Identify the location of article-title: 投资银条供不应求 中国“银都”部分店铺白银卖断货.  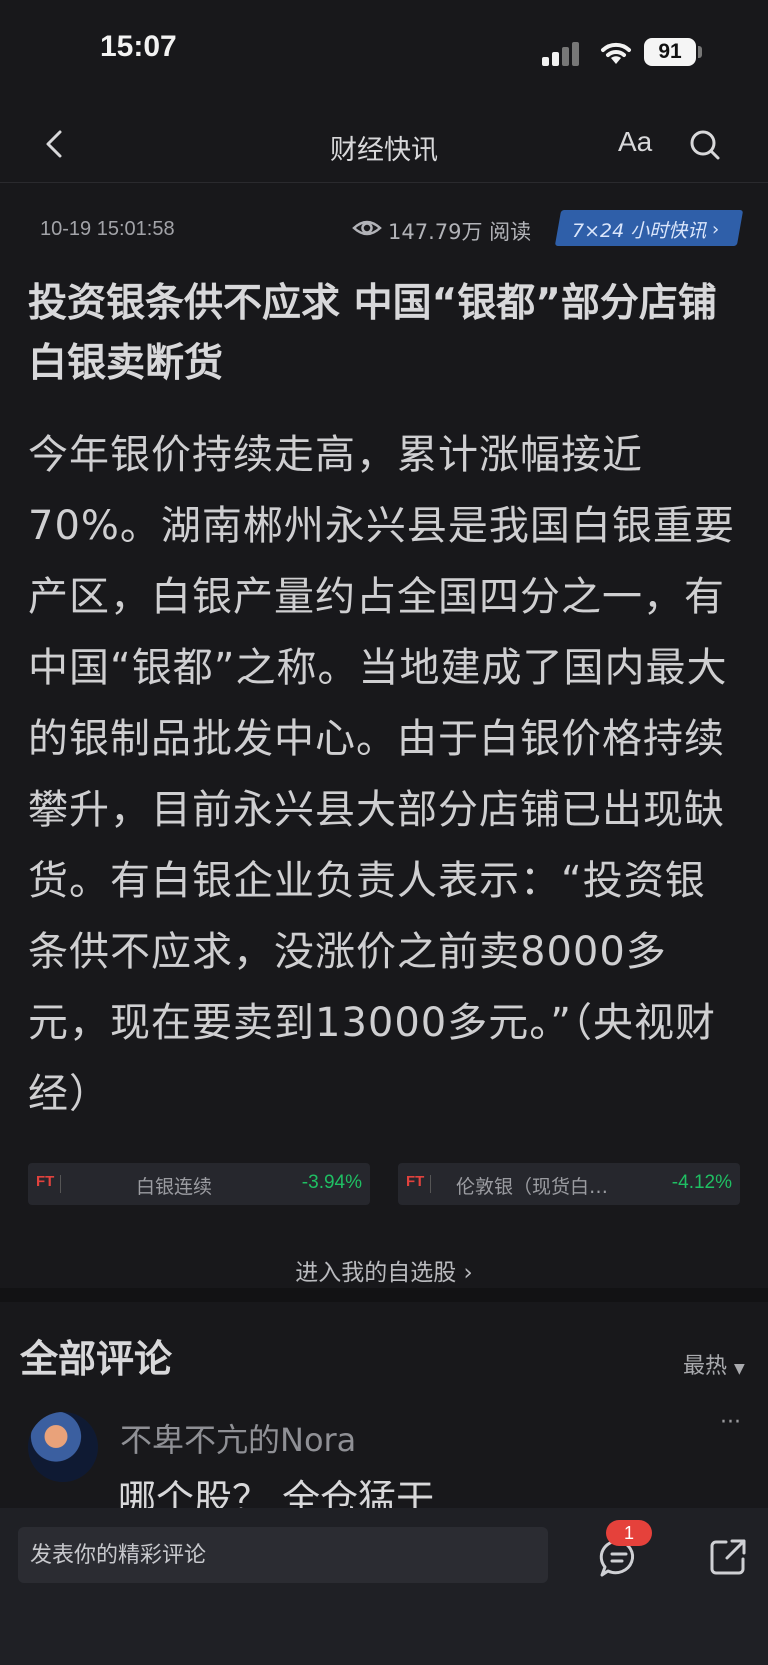
(372, 333).